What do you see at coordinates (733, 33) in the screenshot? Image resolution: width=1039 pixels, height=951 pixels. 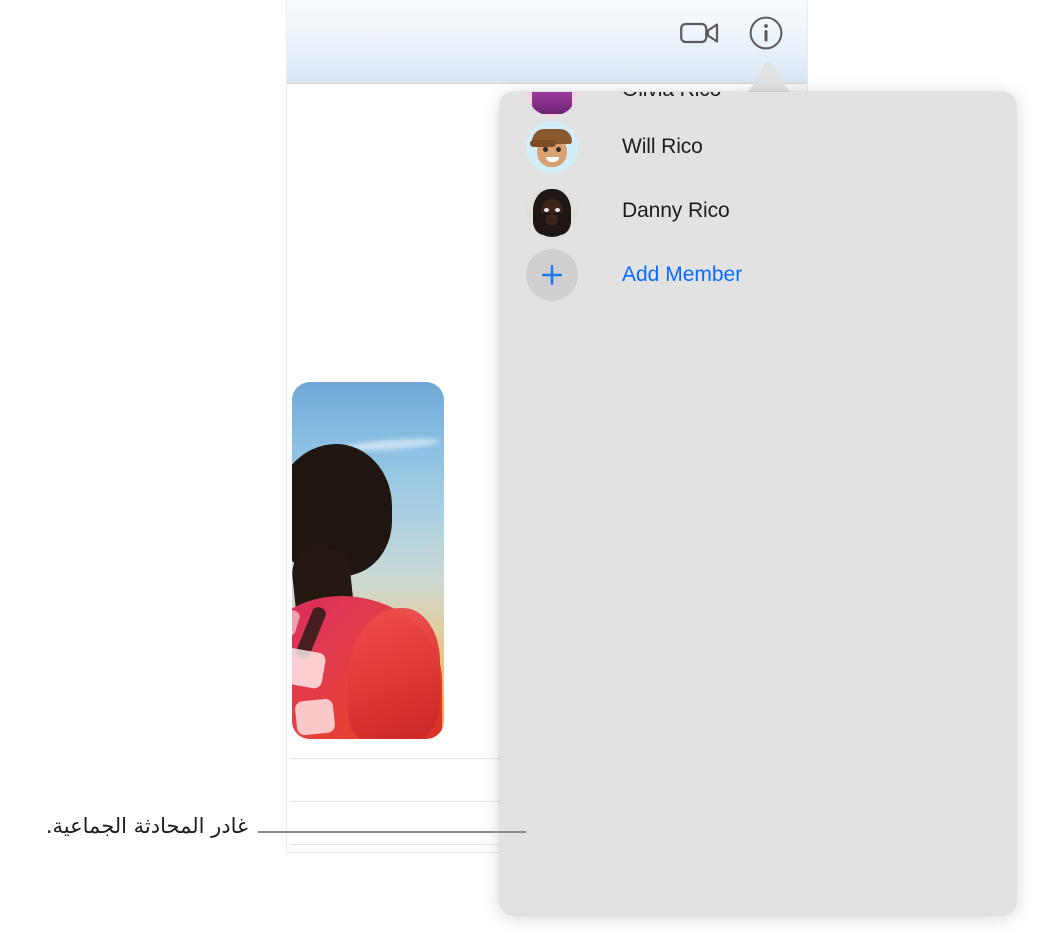 I see `toolbar-actions` at bounding box center [733, 33].